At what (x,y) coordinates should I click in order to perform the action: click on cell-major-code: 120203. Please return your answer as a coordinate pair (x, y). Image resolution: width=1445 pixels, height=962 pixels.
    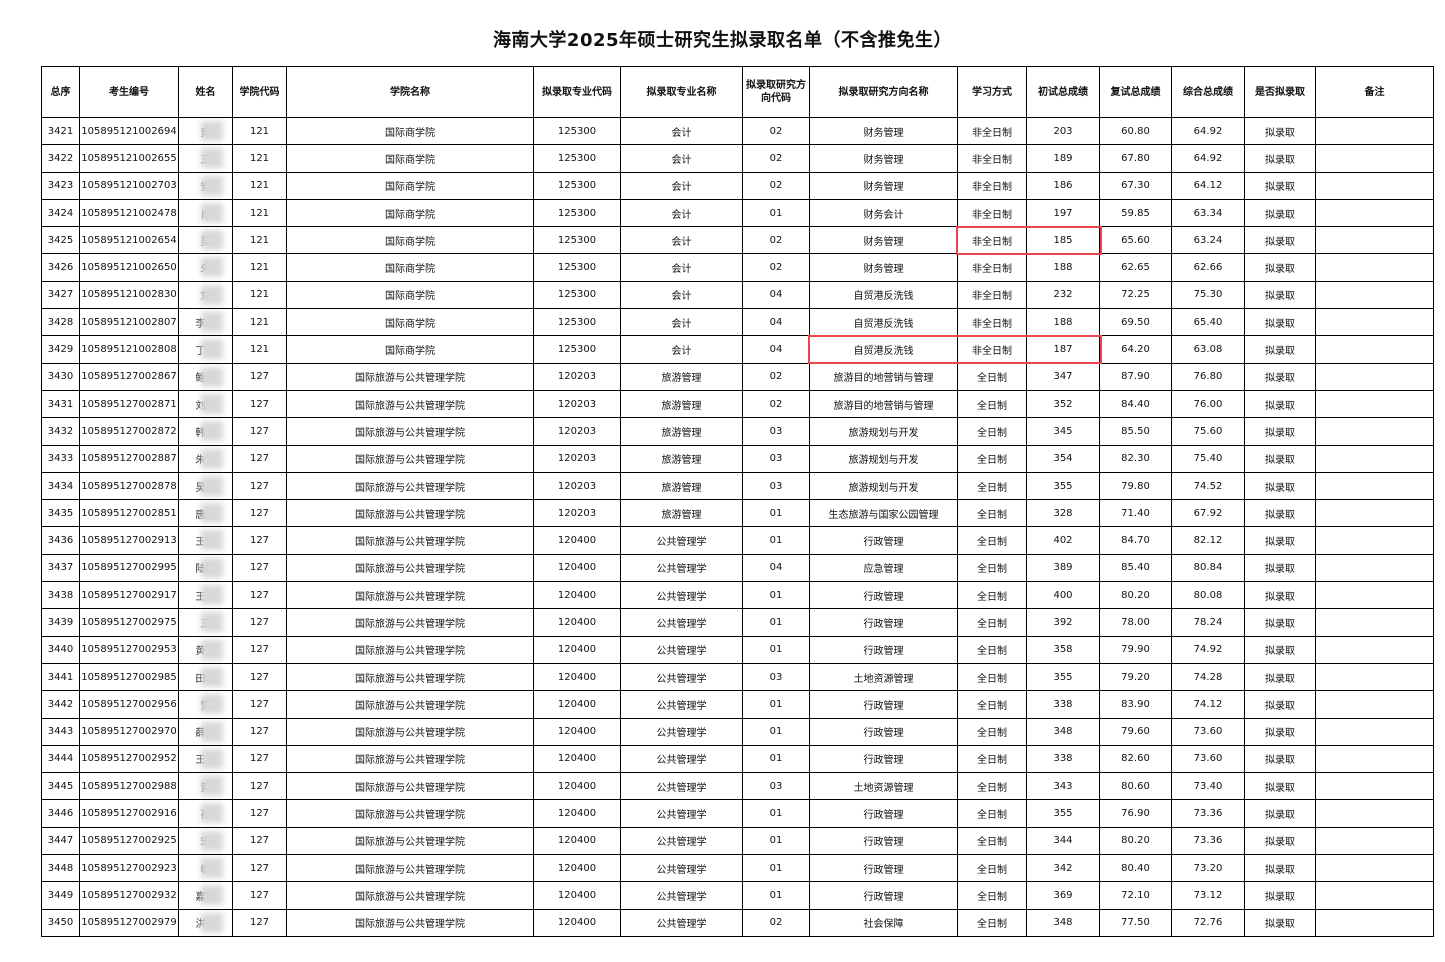
    Looking at the image, I should click on (577, 486).